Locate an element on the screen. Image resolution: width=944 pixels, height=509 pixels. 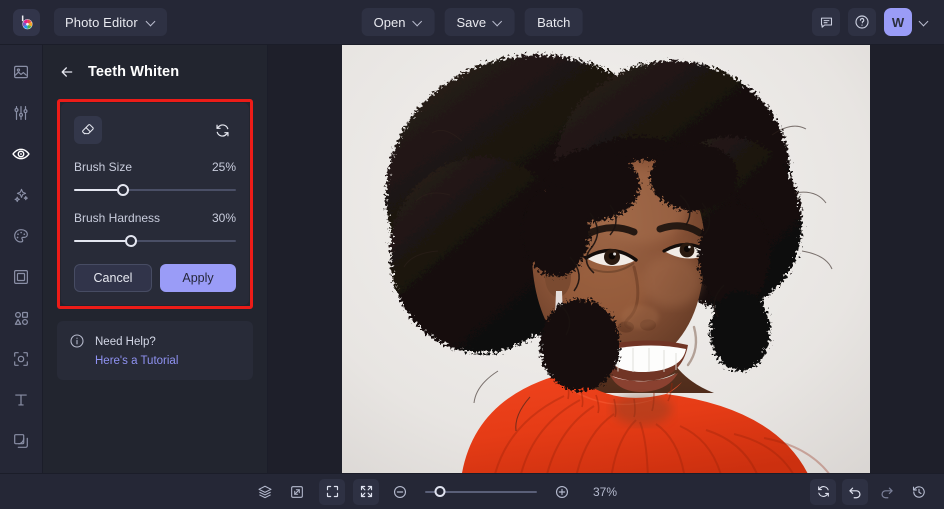
sidebar-item-layers is located at coordinates (21, 441).